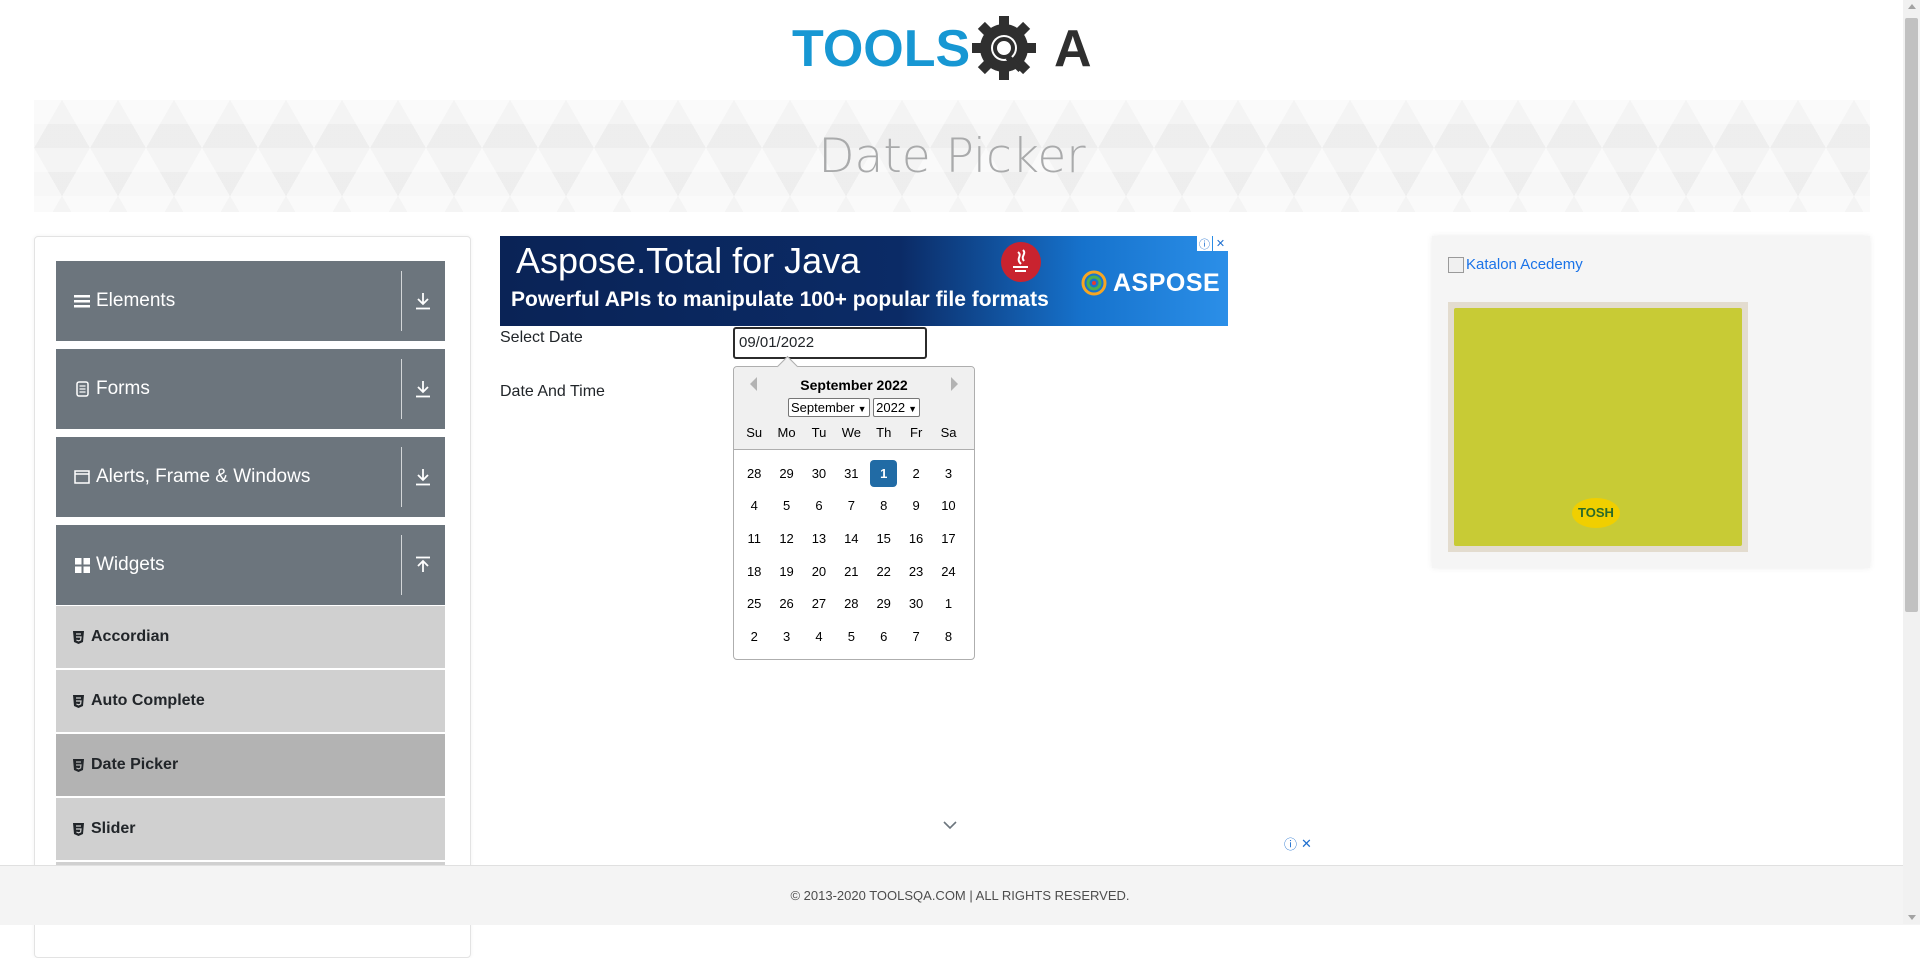  I want to click on ad-alt-text: Katalon Acedemy, so click(1524, 264).